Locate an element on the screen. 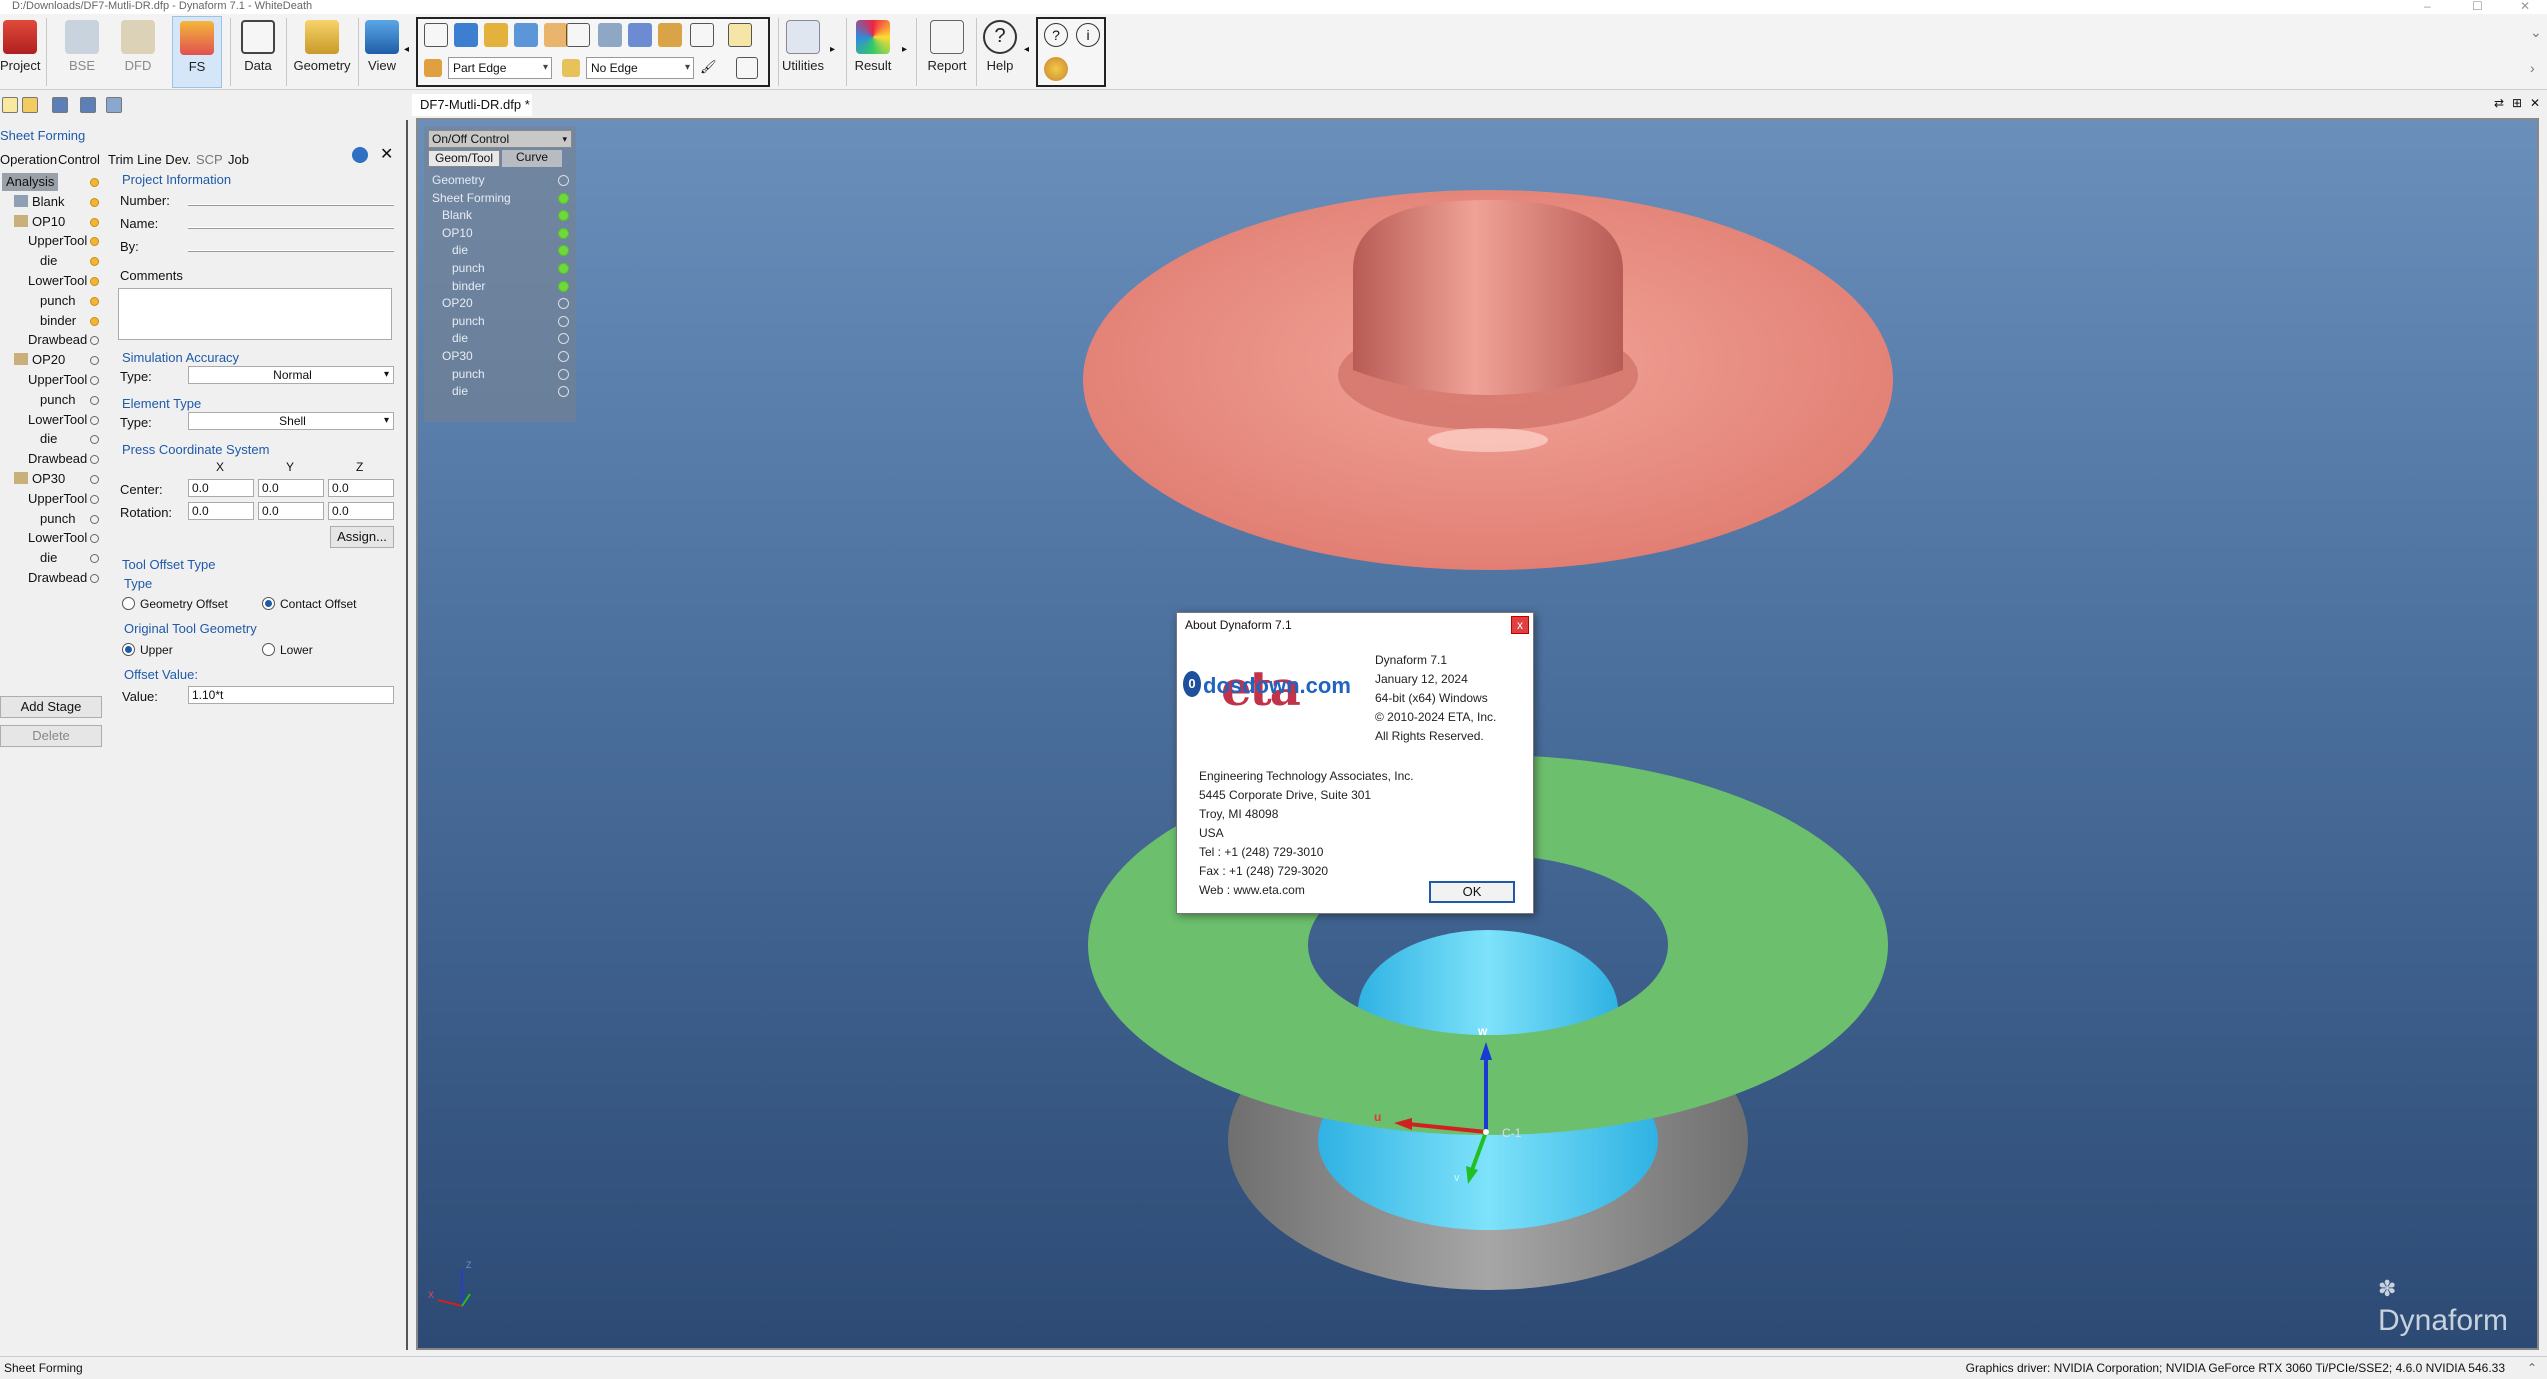  edit-tool-icon is located at coordinates (640, 35).